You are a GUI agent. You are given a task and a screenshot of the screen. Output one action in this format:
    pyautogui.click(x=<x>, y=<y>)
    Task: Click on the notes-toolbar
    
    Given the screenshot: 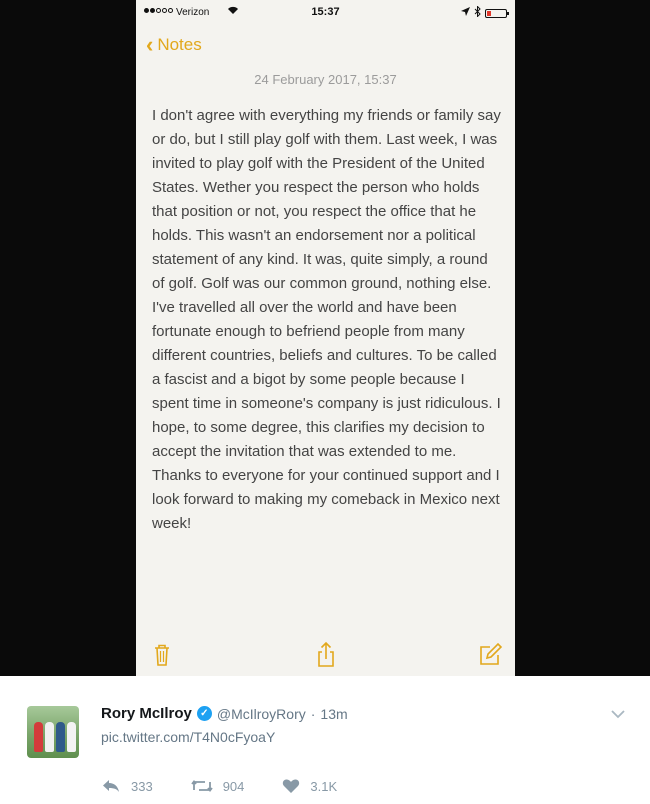 What is the action you would take?
    pyautogui.click(x=325, y=656)
    